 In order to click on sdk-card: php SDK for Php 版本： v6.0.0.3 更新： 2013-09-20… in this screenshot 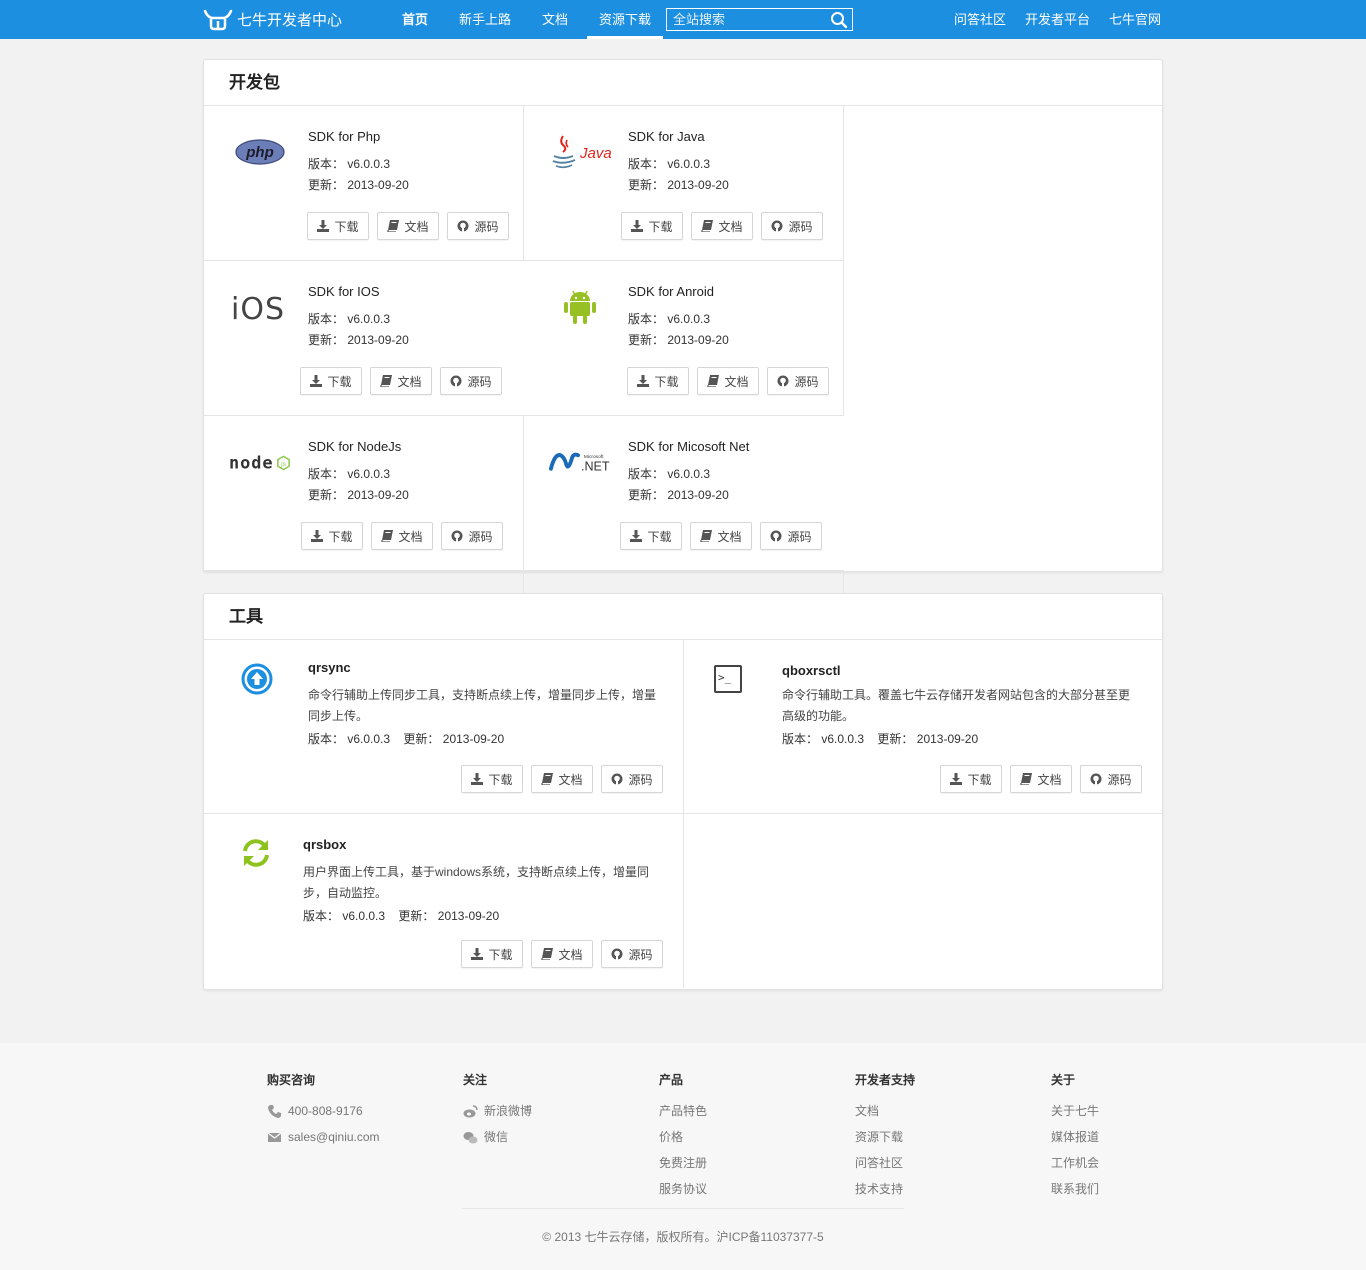, I will do `click(364, 183)`.